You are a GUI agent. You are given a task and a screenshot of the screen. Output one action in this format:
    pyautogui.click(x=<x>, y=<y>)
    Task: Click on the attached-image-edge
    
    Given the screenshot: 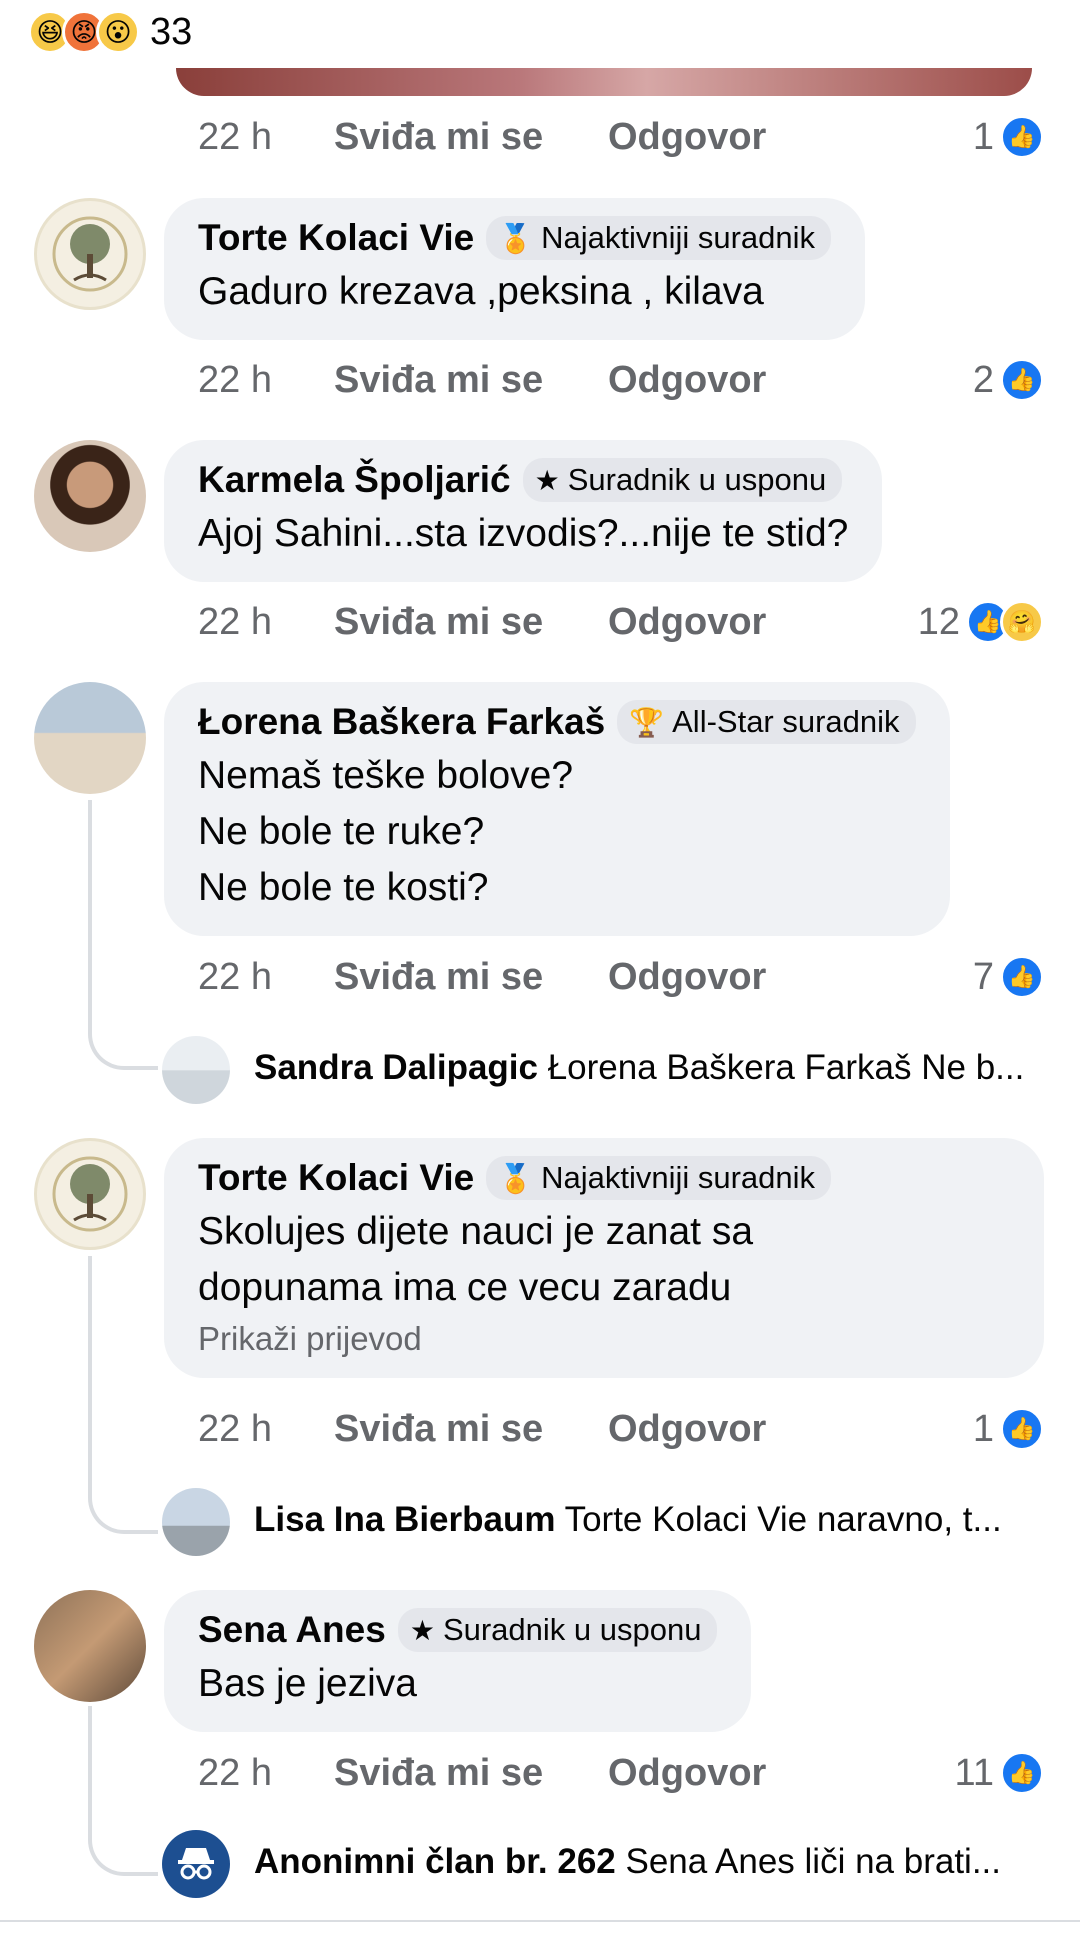 What is the action you would take?
    pyautogui.click(x=604, y=82)
    